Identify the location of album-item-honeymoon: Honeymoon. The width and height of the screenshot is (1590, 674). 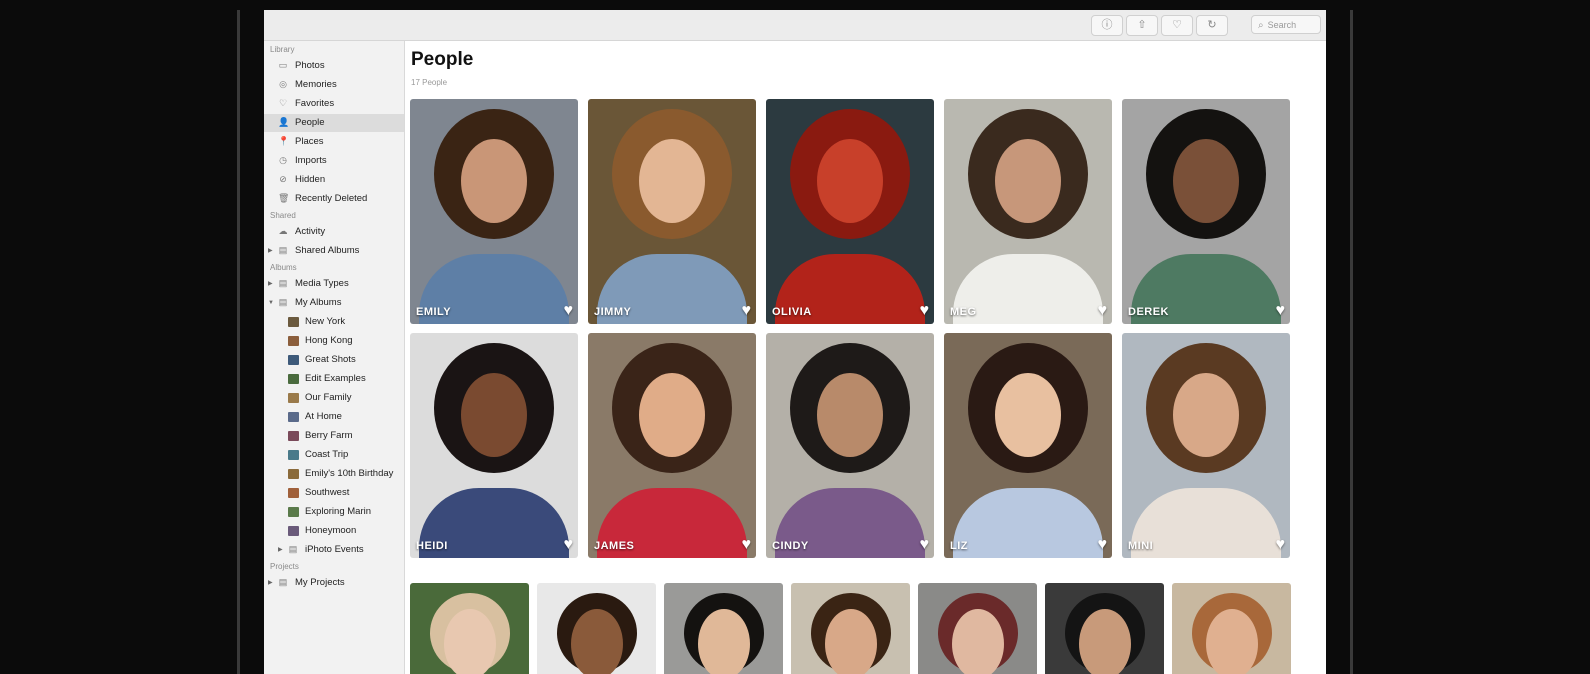
(334, 531).